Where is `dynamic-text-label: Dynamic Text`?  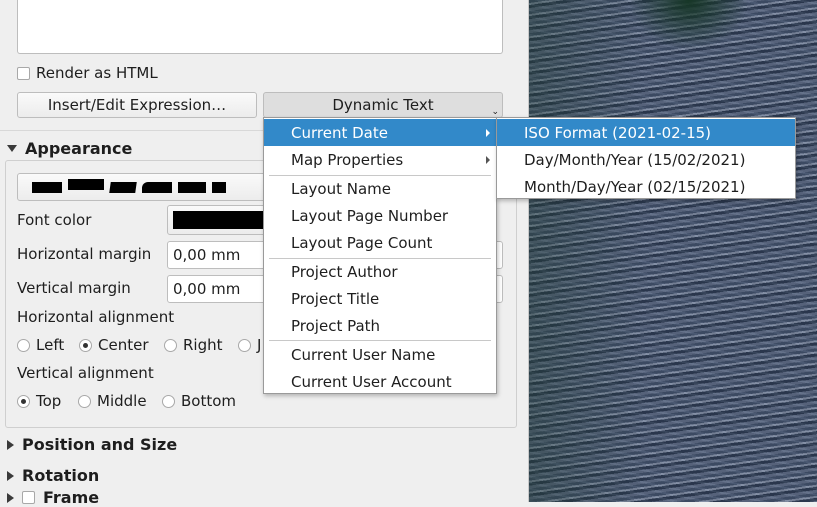 dynamic-text-label: Dynamic Text is located at coordinates (383, 105).